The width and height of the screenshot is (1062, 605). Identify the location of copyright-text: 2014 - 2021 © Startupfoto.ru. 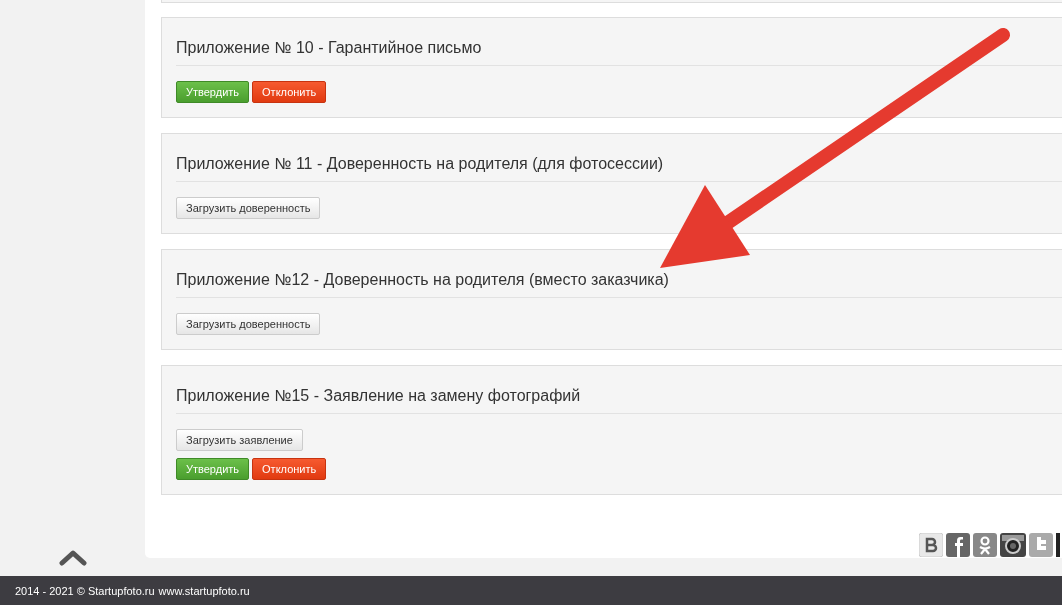
(85, 590).